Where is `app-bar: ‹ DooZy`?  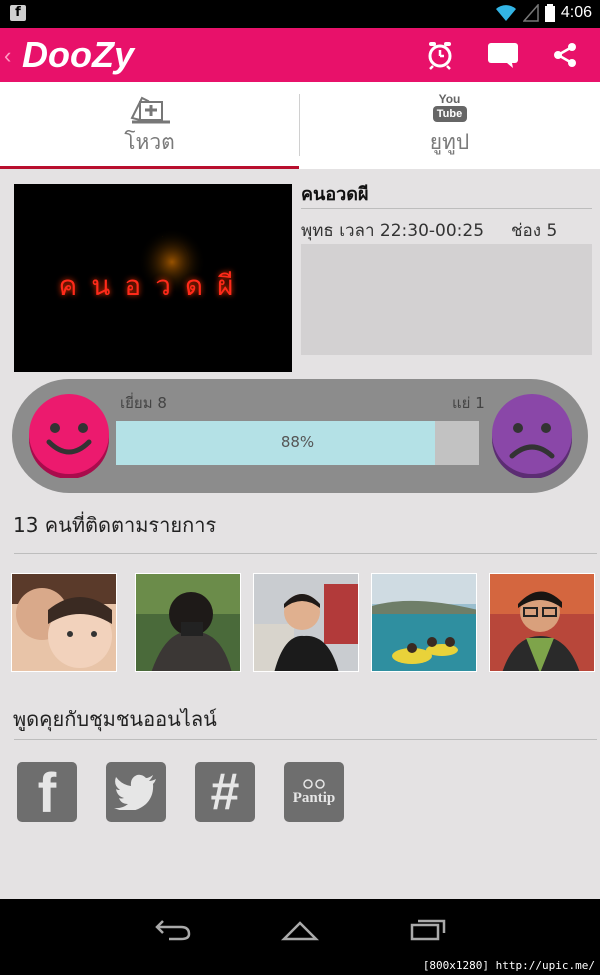
app-bar: ‹ DooZy is located at coordinates (300, 55).